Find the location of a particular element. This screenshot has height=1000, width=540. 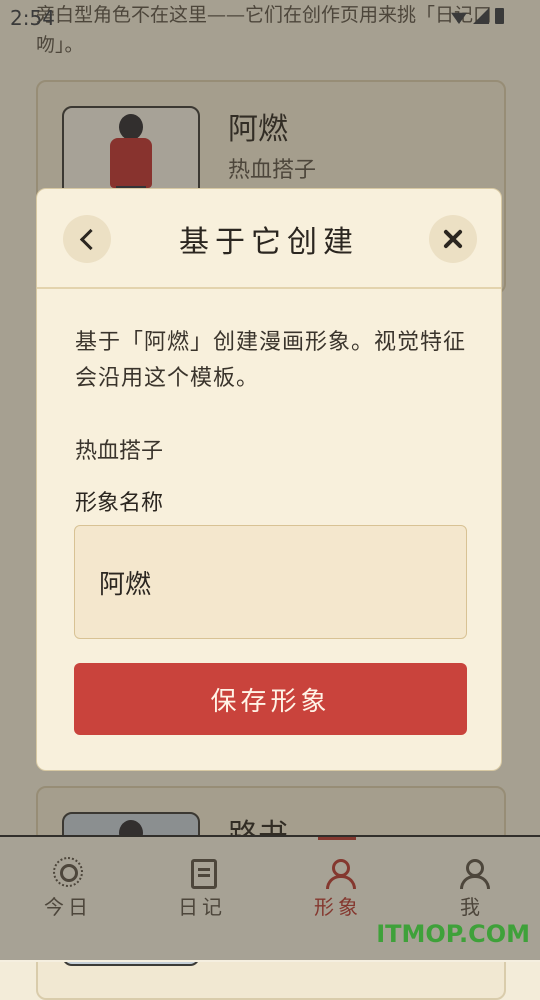

save-button: 保存形象 is located at coordinates (270, 699).